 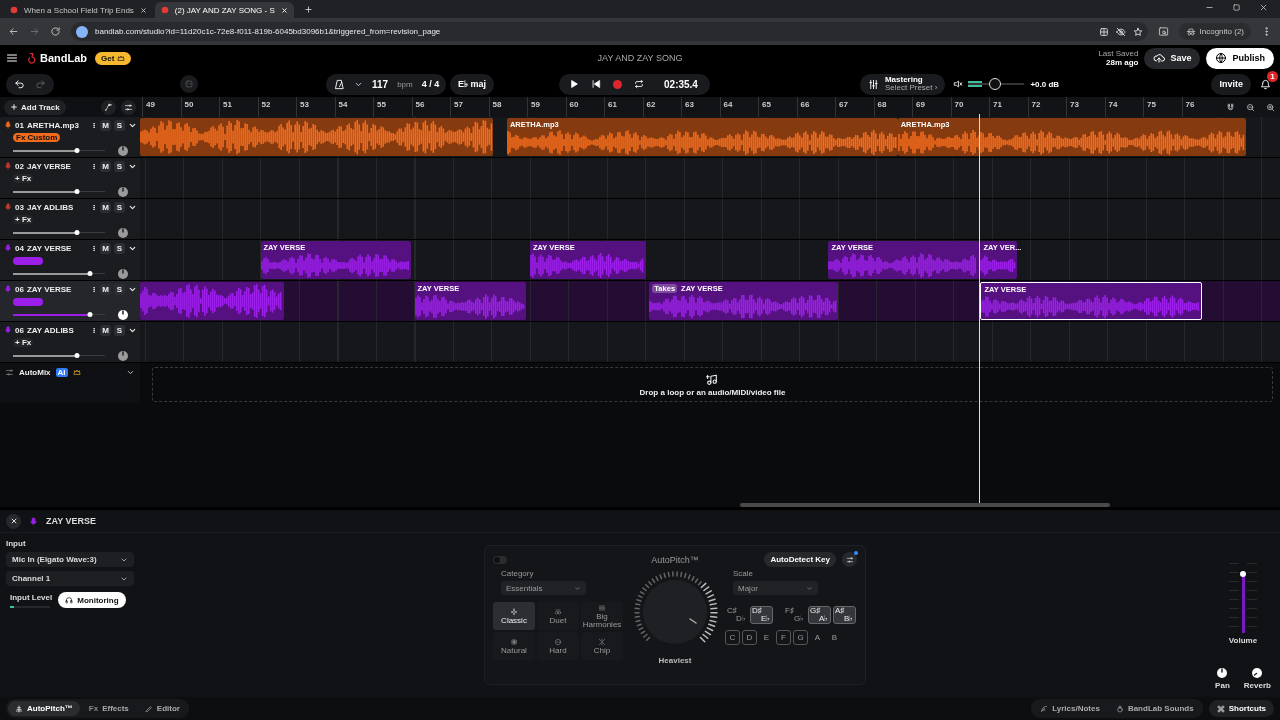 What do you see at coordinates (430, 84) in the screenshot?
I see `time-signature: 4 / 4` at bounding box center [430, 84].